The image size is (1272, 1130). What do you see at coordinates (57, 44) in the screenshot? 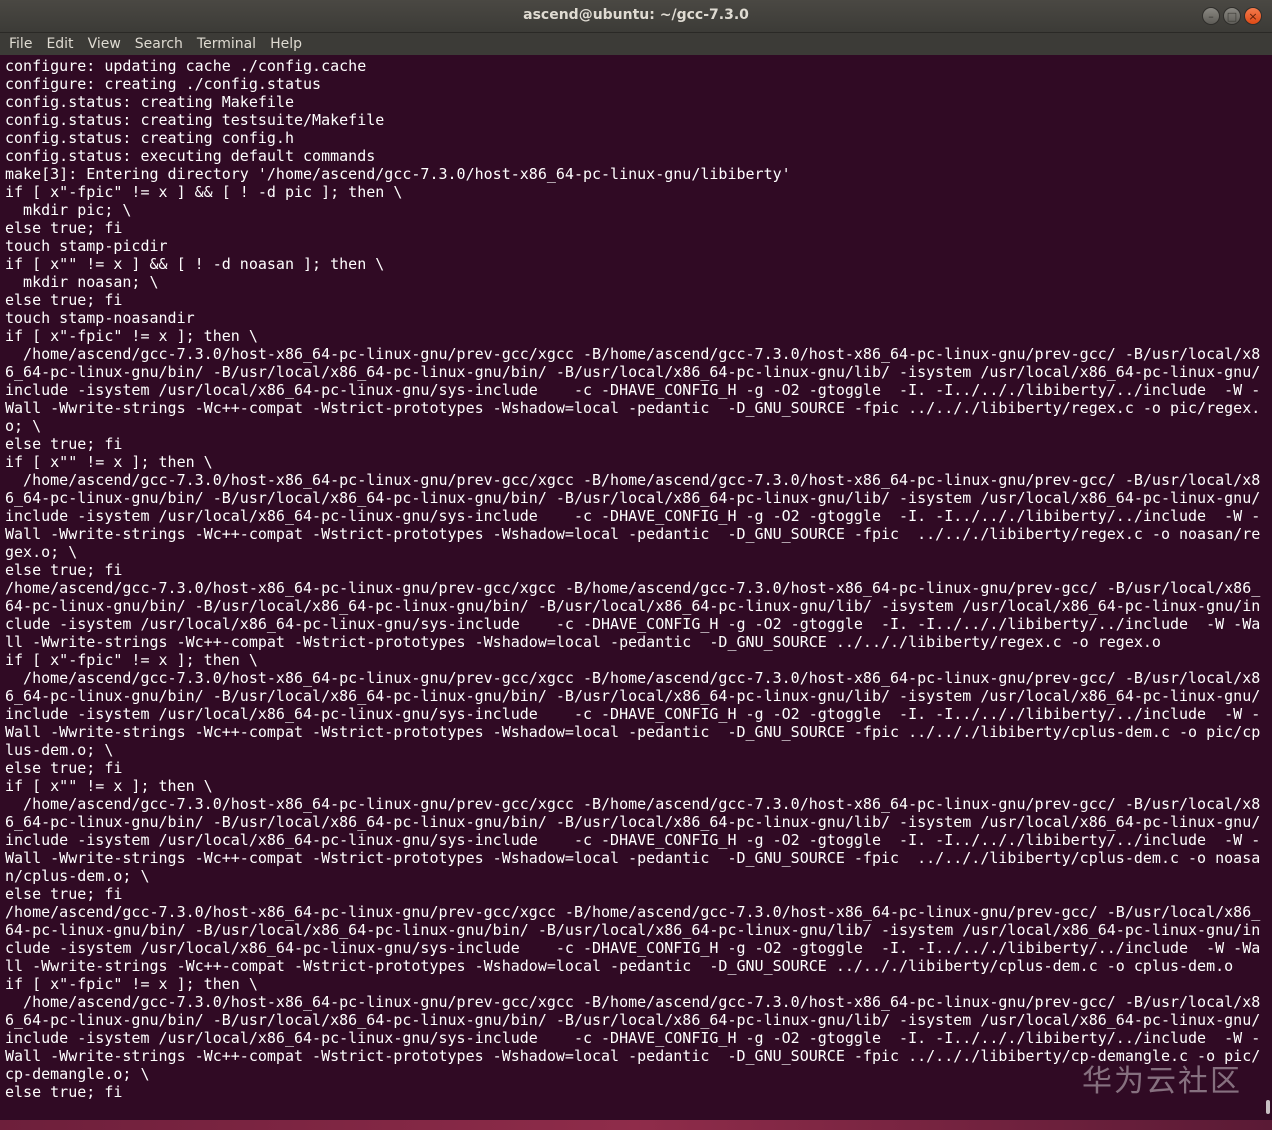
I see `menu-edit: Edit` at bounding box center [57, 44].